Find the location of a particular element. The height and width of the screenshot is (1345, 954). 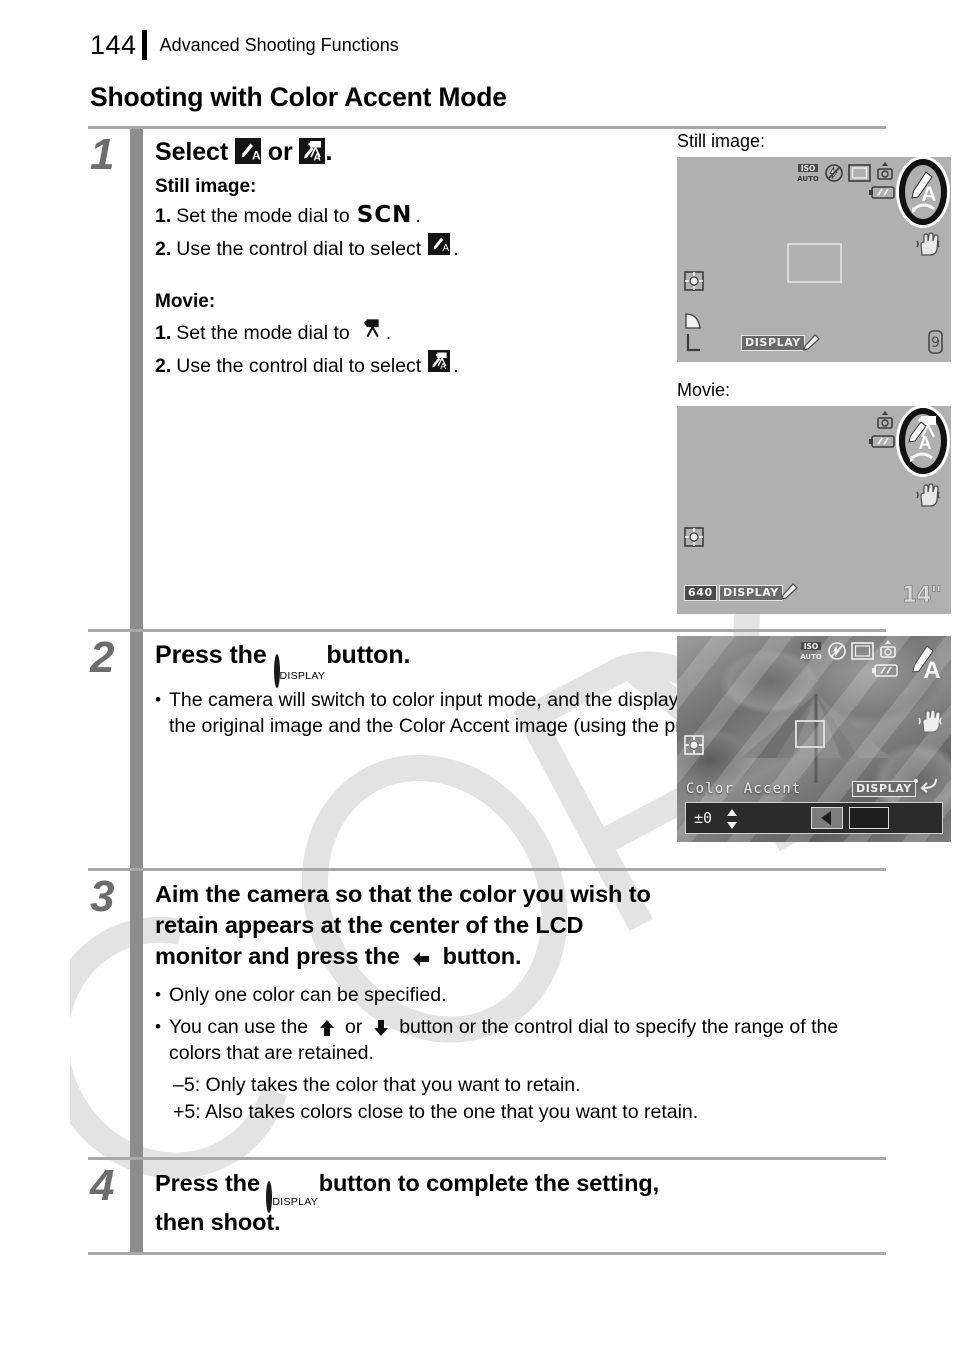

page-number: 144 is located at coordinates (113, 45).